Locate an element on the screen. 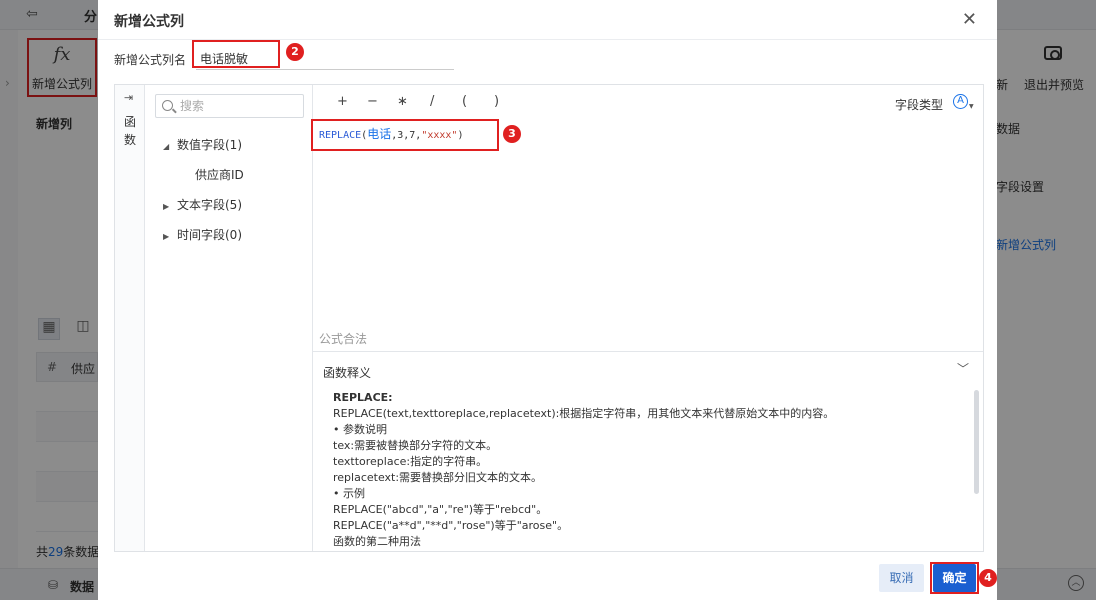 This screenshot has height=600, width=1096. dialog-title: 新增公式列 is located at coordinates (149, 22).